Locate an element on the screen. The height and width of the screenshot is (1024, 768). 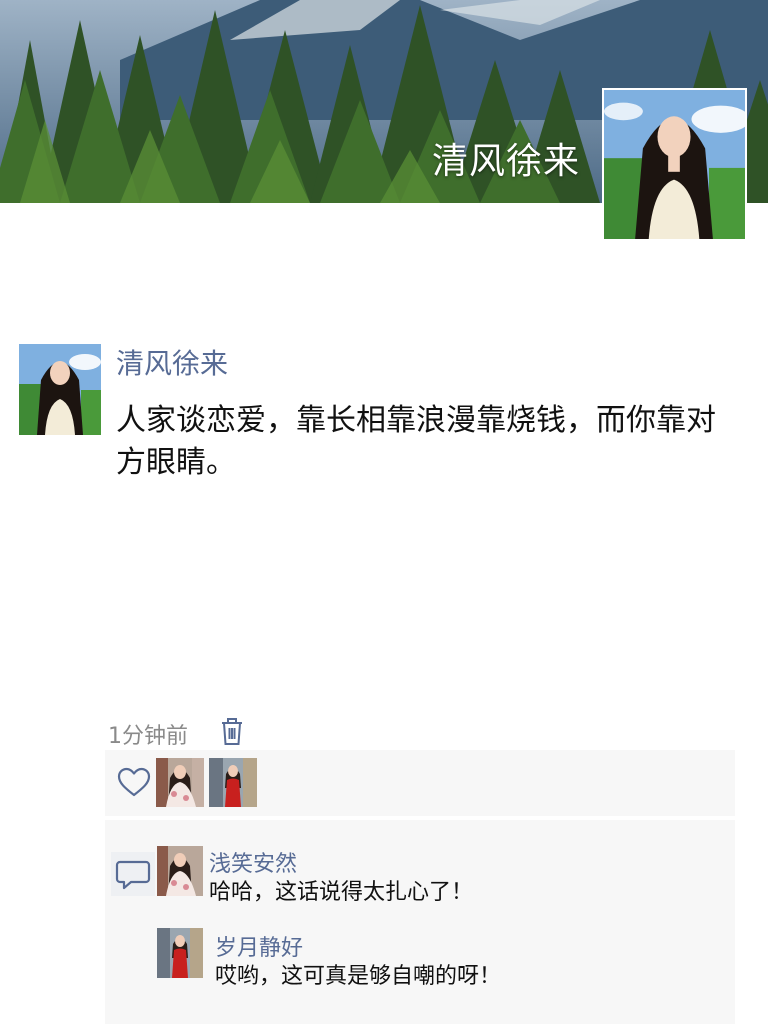
comment-item: 岁月静好 哎哟，这可真是够自嘲的呀！ is located at coordinates (437, 958).